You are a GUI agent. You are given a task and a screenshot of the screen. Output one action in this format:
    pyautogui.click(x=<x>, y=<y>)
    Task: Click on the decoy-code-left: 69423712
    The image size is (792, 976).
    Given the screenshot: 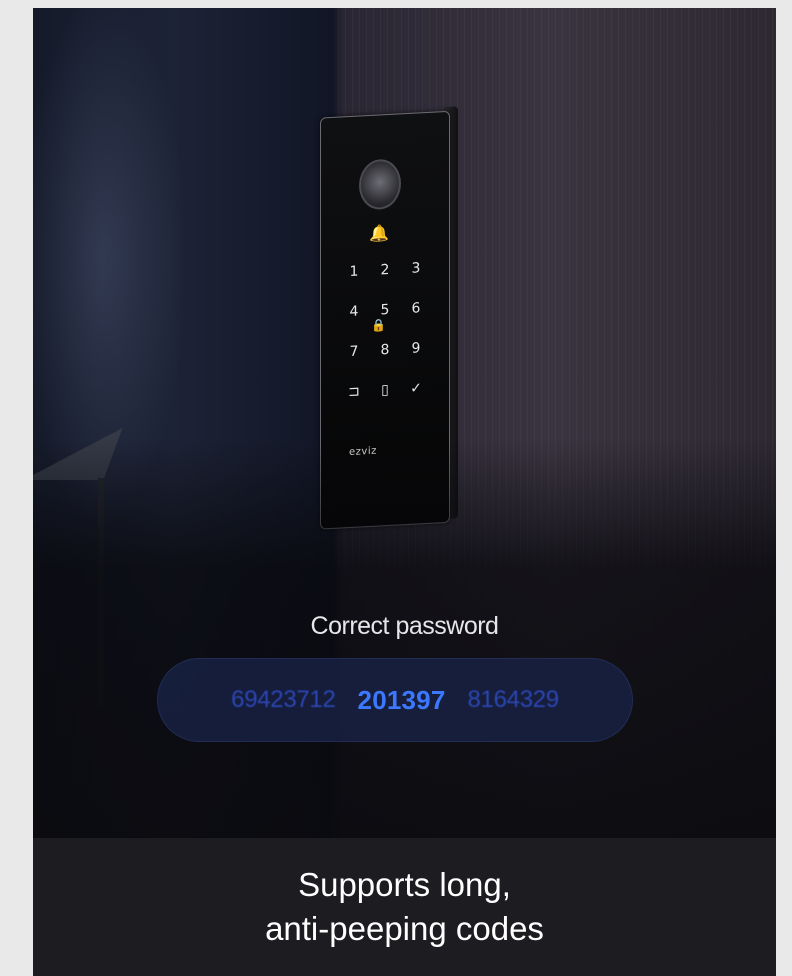 What is the action you would take?
    pyautogui.click(x=283, y=699)
    